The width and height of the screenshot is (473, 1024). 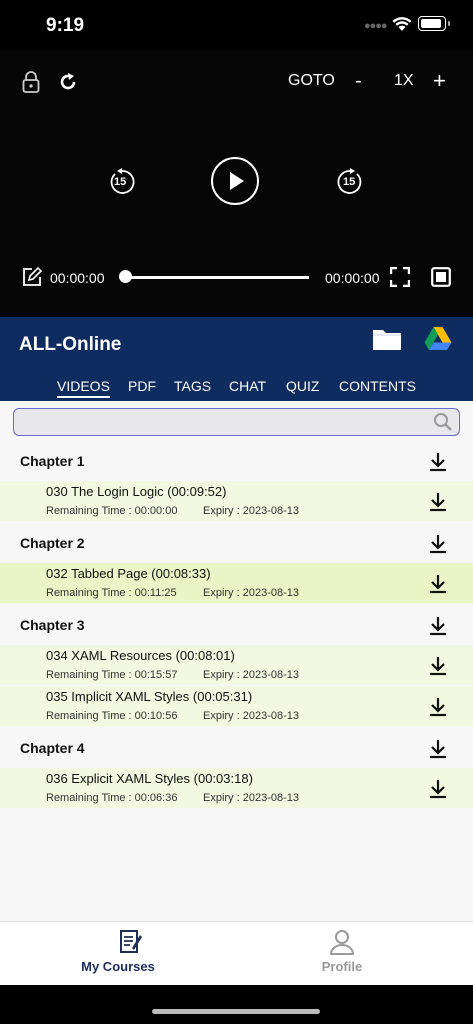 I want to click on rotate-icon, so click(x=68, y=82).